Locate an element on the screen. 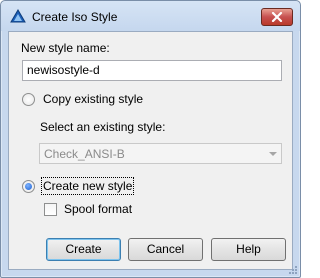 This screenshot has width=320, height=278. existing-style-select: Check_ANSI-B is located at coordinates (160, 153).